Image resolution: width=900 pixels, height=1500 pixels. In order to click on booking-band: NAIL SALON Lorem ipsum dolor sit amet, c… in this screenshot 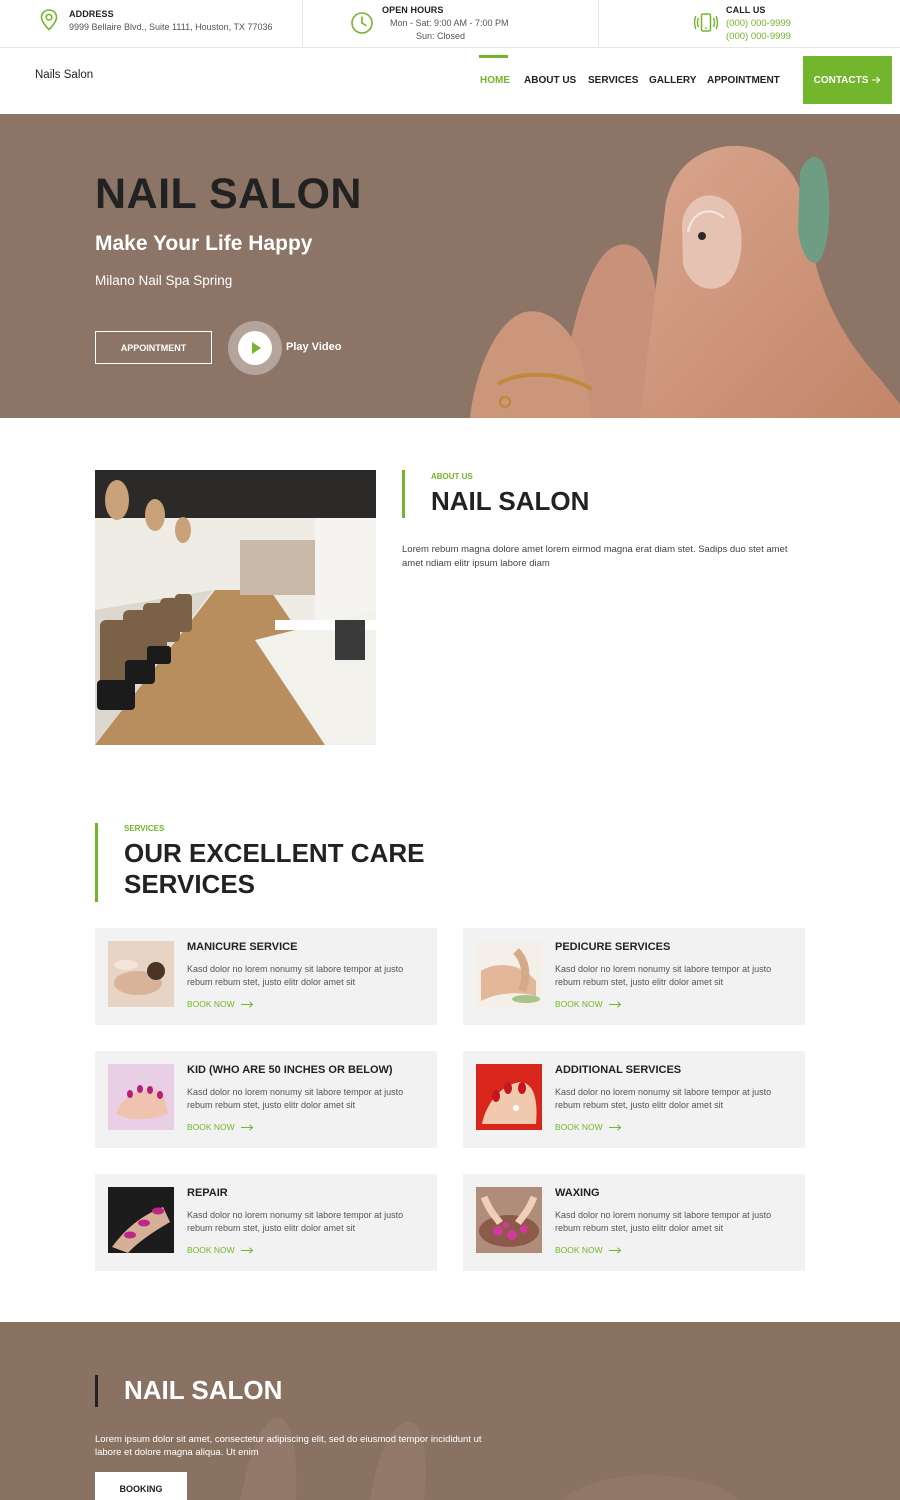, I will do `click(450, 1411)`.